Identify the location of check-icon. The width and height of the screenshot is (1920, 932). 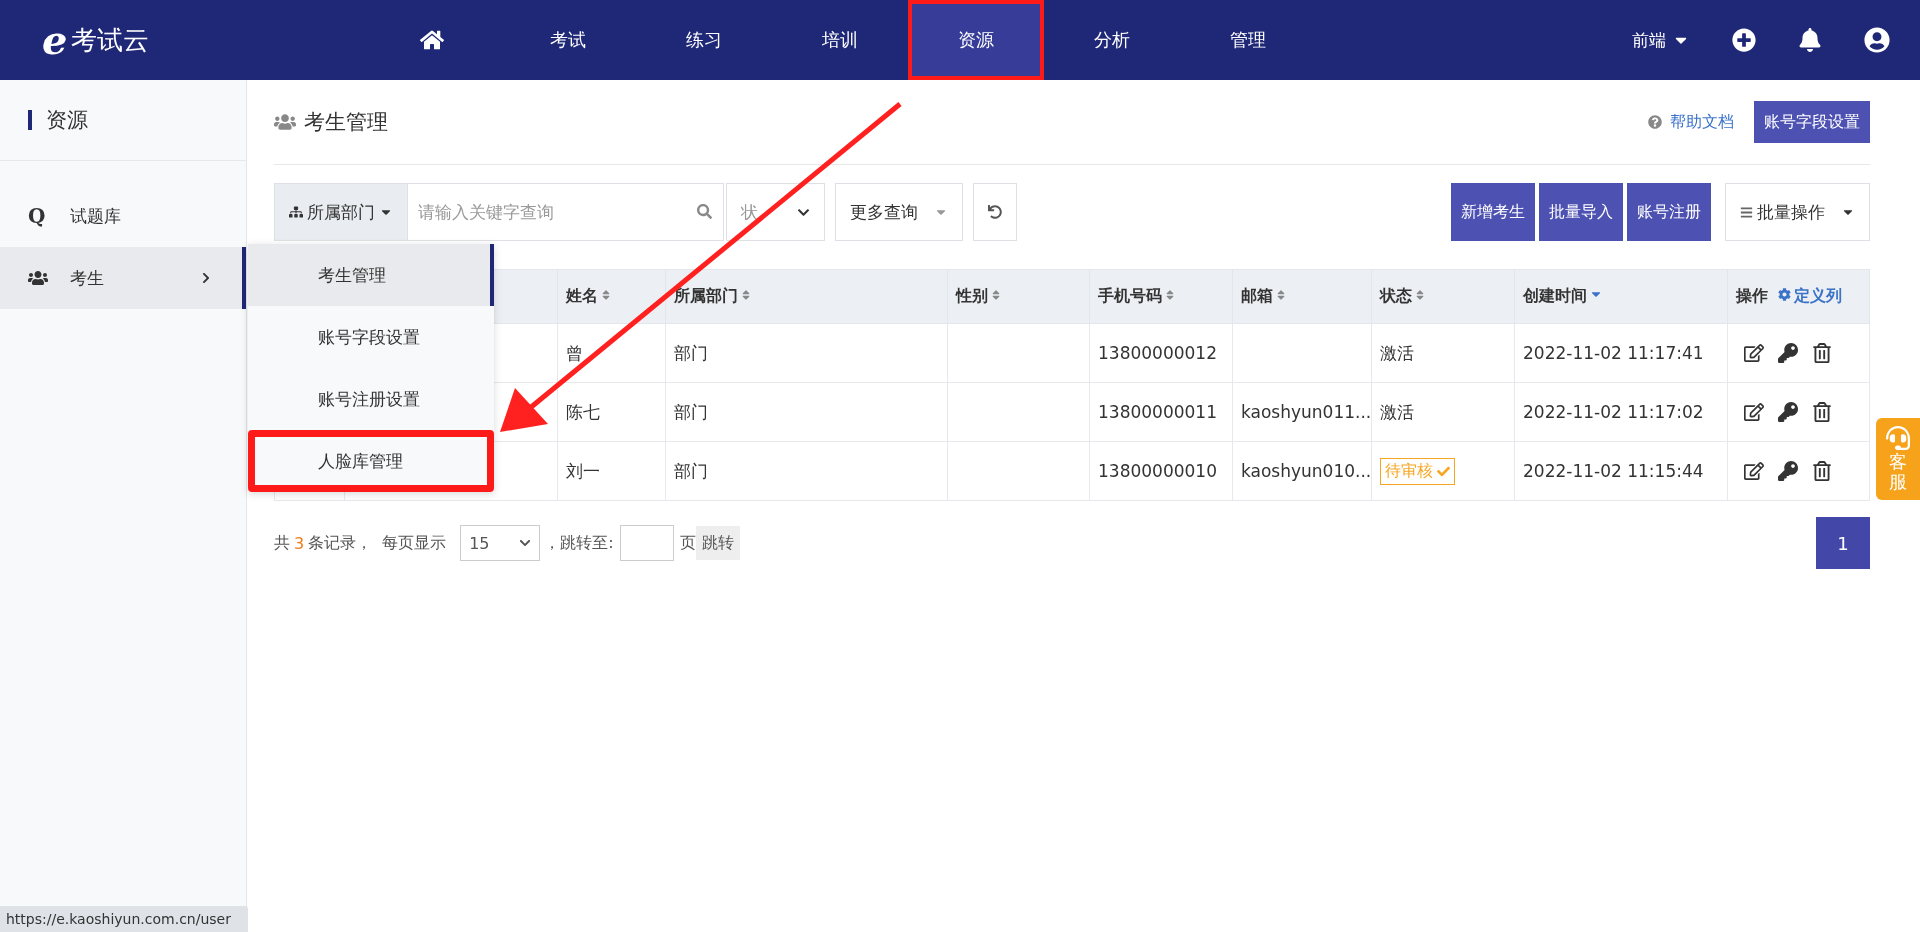
(1443, 471).